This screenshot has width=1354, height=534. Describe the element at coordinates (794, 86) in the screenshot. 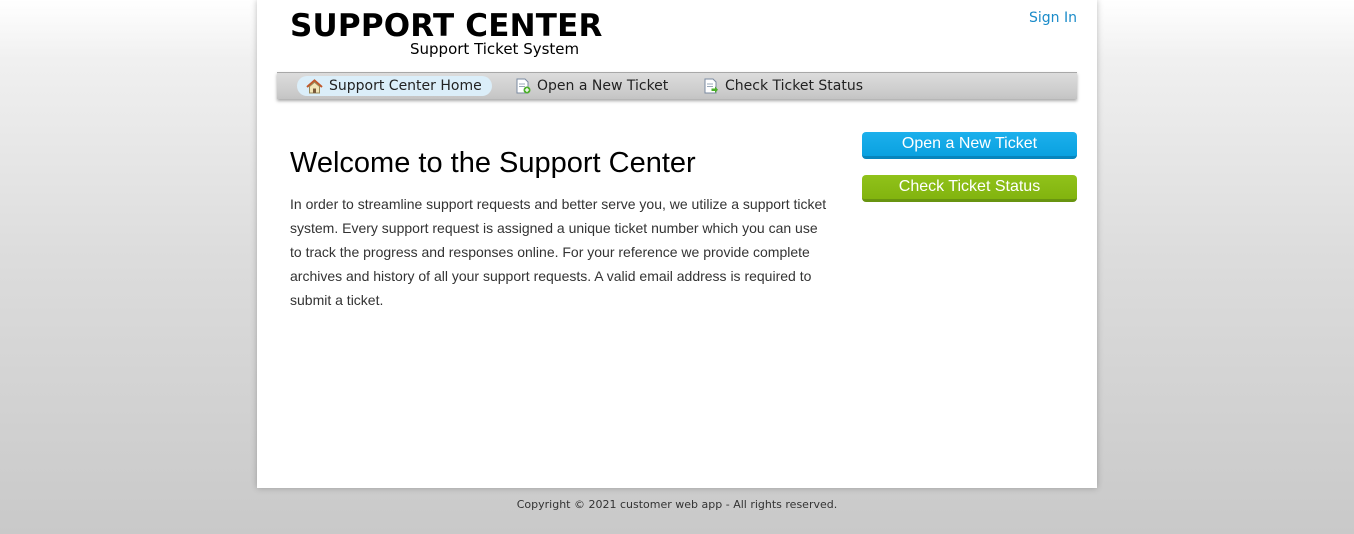

I see `nav-item-label: Check Ticket Status` at that location.